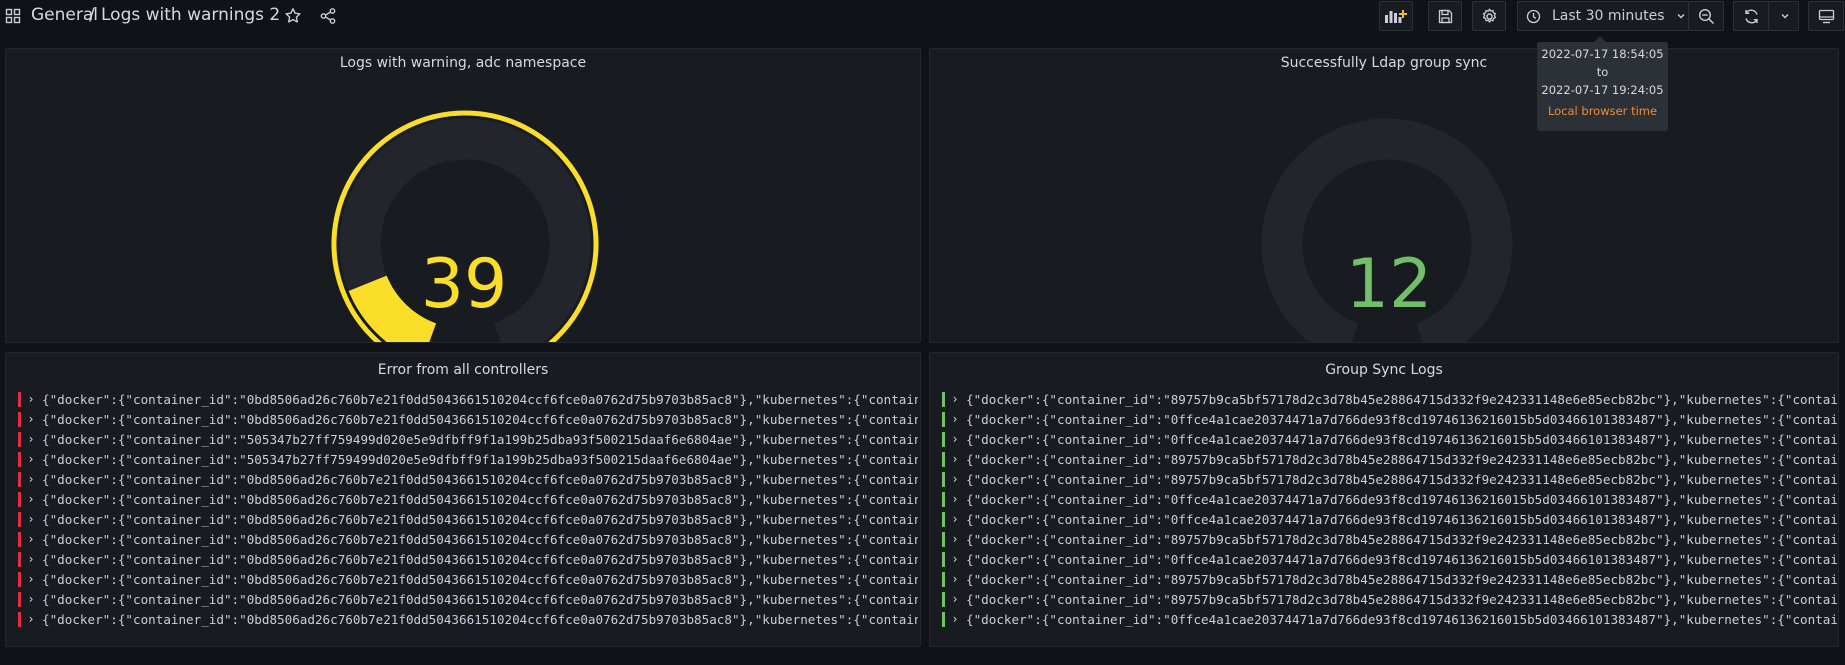 This screenshot has height=665, width=1845. I want to click on refresh-divider, so click(1768, 16).